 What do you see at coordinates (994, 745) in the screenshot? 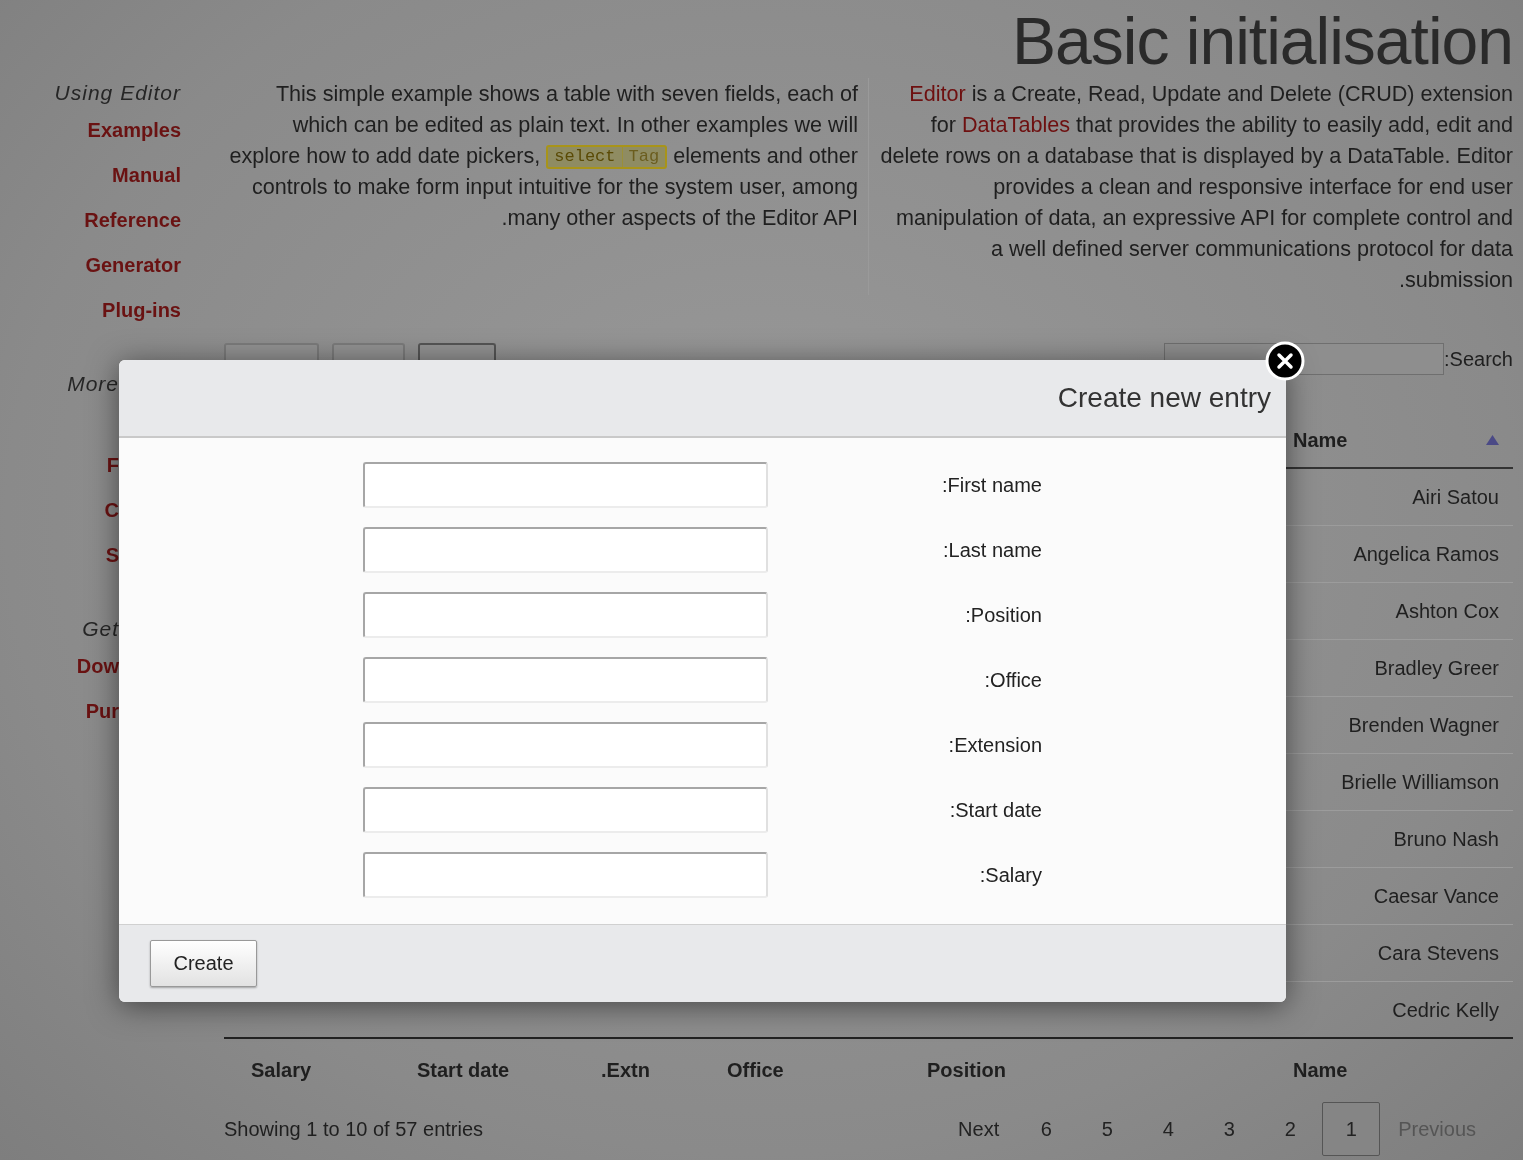
I see `field-label: :Extension` at bounding box center [994, 745].